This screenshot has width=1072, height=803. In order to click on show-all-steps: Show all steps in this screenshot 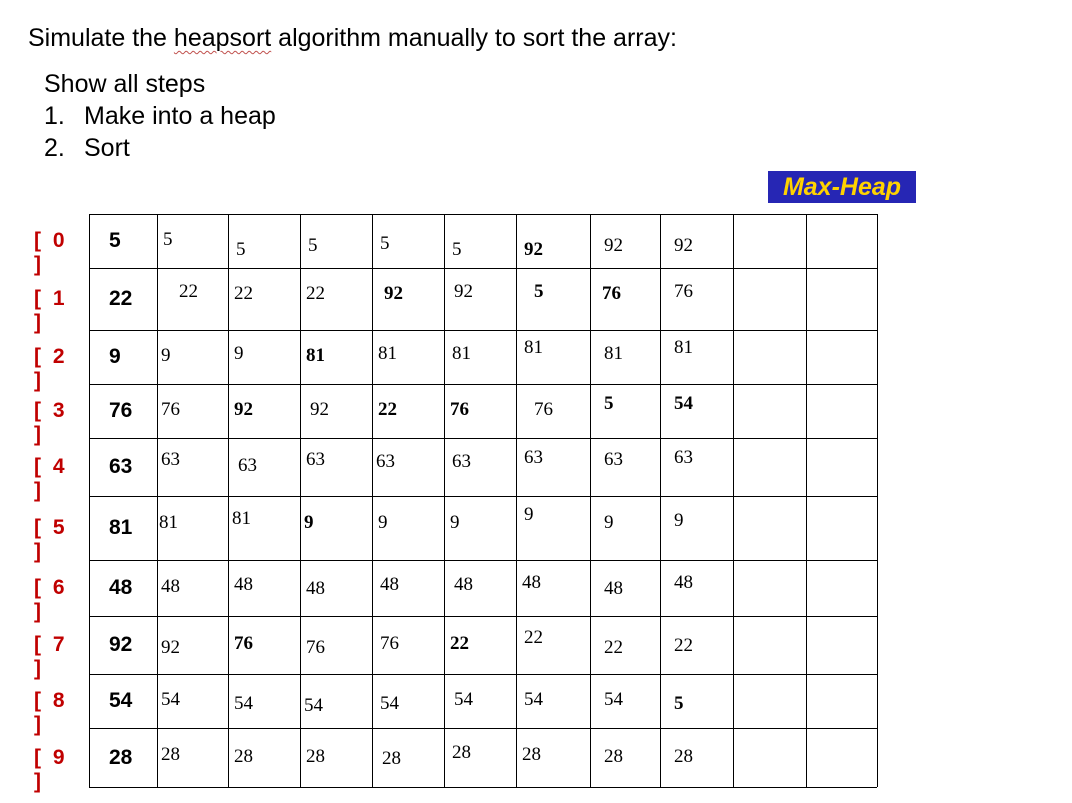, I will do `click(125, 84)`.